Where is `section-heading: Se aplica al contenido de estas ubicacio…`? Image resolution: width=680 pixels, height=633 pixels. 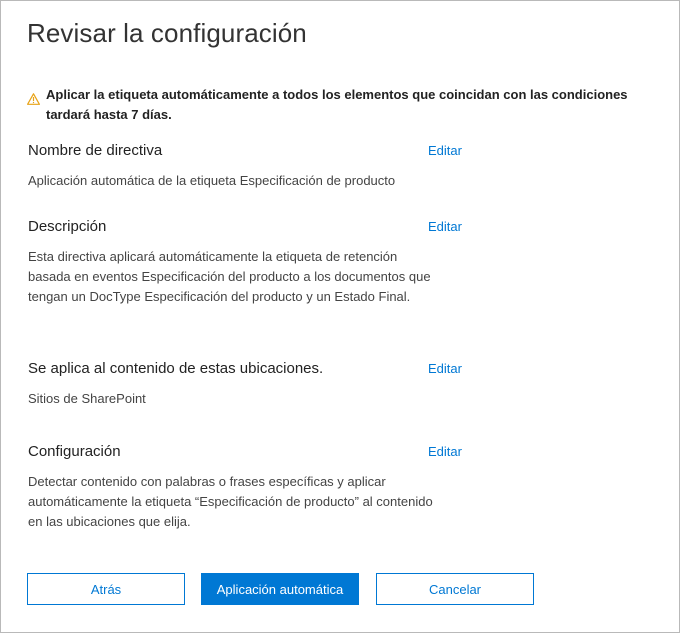
section-heading: Se aplica al contenido de estas ubicacio… is located at coordinates (176, 368).